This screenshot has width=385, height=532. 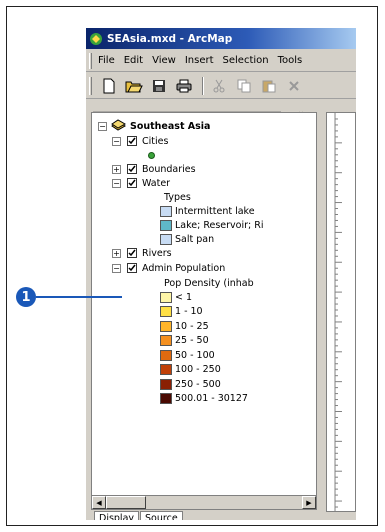 I want to click on open-icon, so click(x=134, y=86).